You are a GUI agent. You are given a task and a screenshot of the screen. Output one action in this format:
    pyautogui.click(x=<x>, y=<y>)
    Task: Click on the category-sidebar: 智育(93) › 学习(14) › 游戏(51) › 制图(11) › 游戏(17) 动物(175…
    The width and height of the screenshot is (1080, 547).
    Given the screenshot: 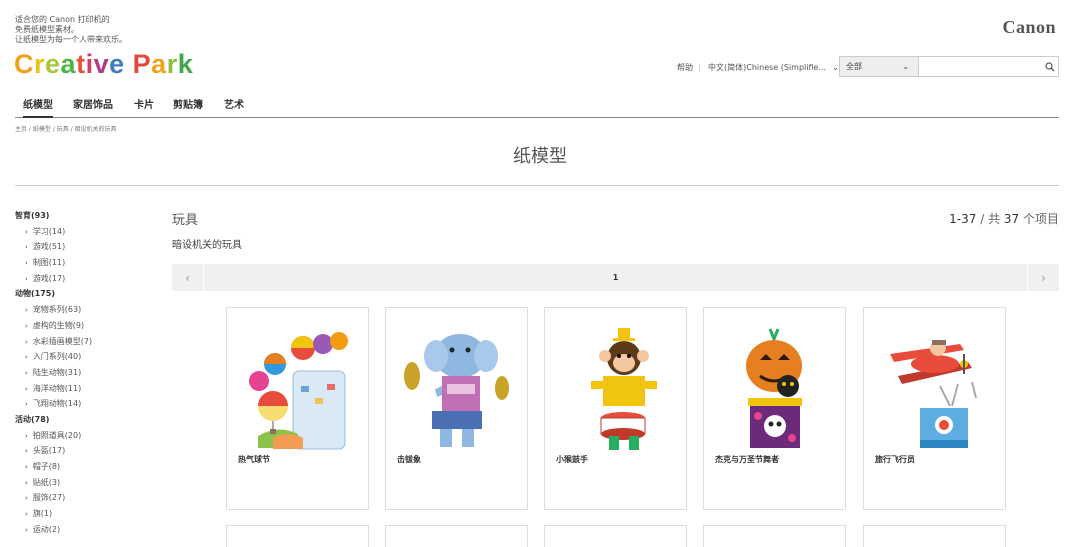 What is the action you would take?
    pyautogui.click(x=85, y=374)
    